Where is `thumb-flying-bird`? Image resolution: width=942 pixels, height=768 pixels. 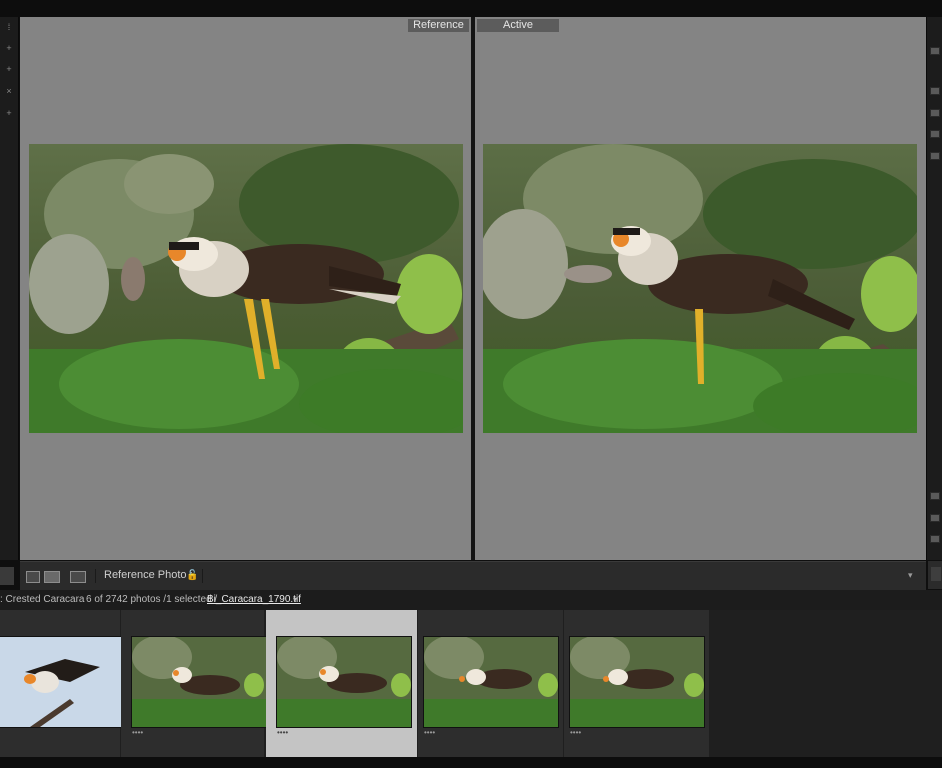 thumb-flying-bird is located at coordinates (61, 682).